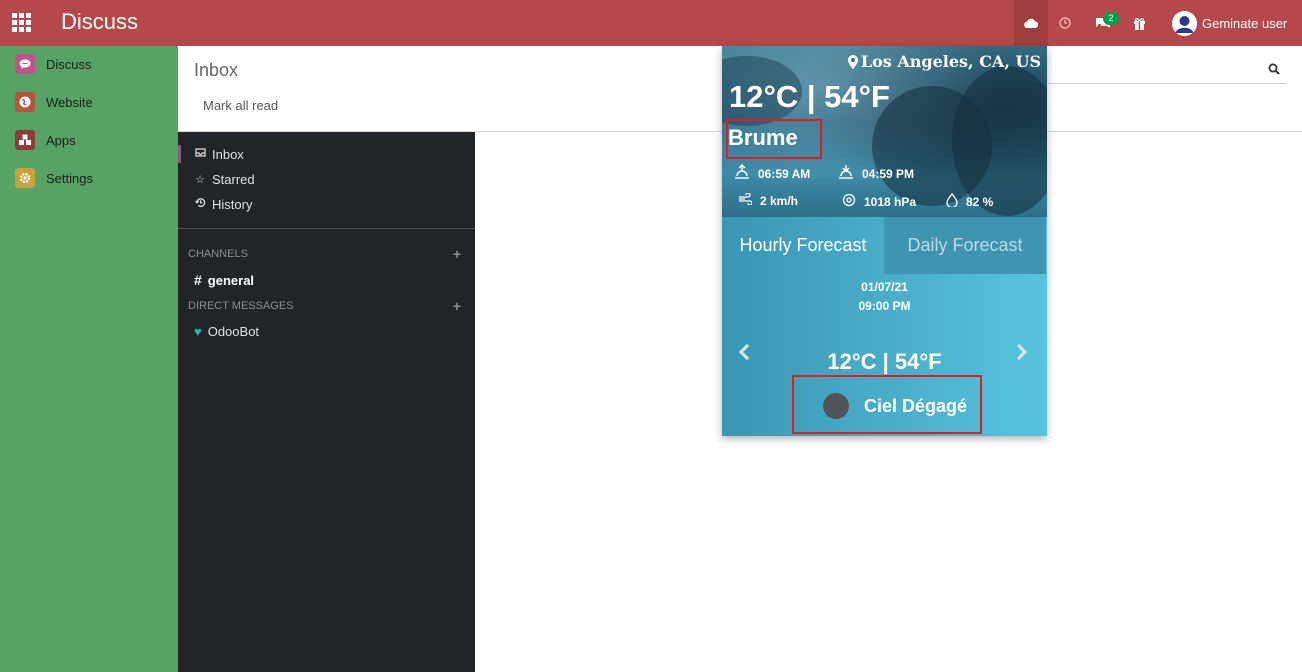 This screenshot has width=1302, height=672. Describe the element at coordinates (745, 200) in the screenshot. I see `wind-icon` at that location.